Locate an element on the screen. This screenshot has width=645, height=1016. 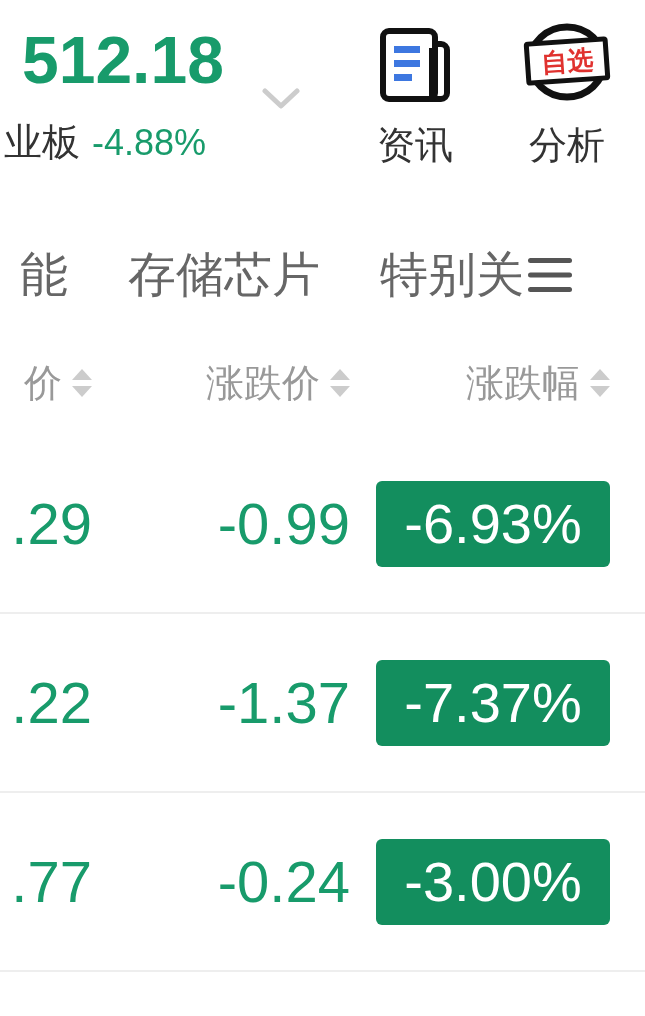
price-cell: .22 is located at coordinates (51, 702).